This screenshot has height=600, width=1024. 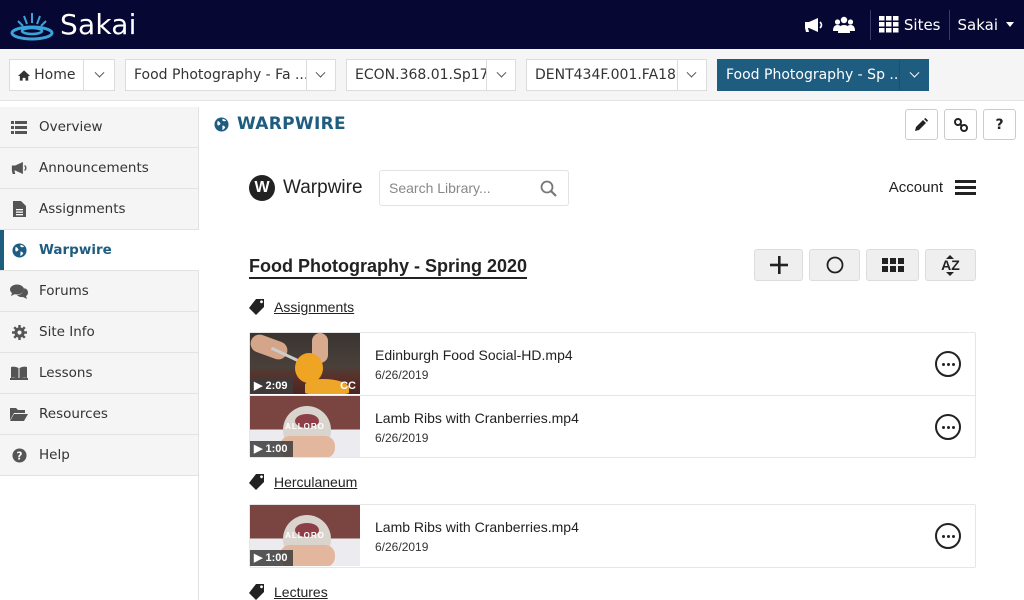 I want to click on tag-herculaneum: Herculaneum, so click(x=303, y=481).